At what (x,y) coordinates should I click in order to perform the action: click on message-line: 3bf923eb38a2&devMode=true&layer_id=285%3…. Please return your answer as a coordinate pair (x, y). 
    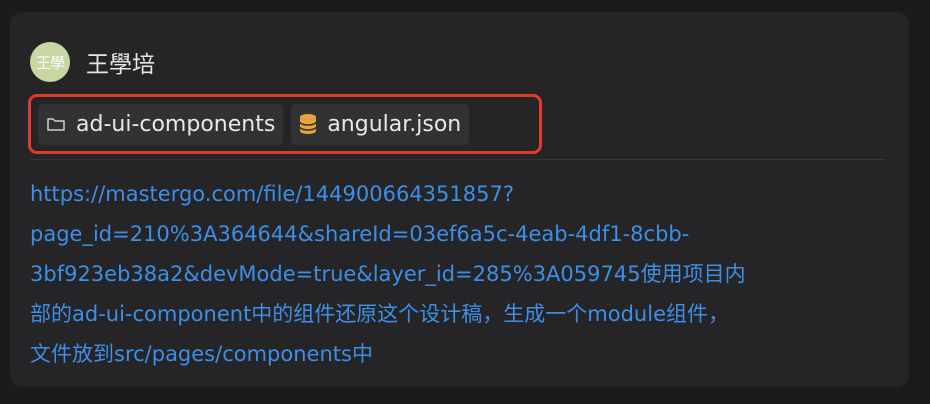
    Looking at the image, I should click on (455, 274).